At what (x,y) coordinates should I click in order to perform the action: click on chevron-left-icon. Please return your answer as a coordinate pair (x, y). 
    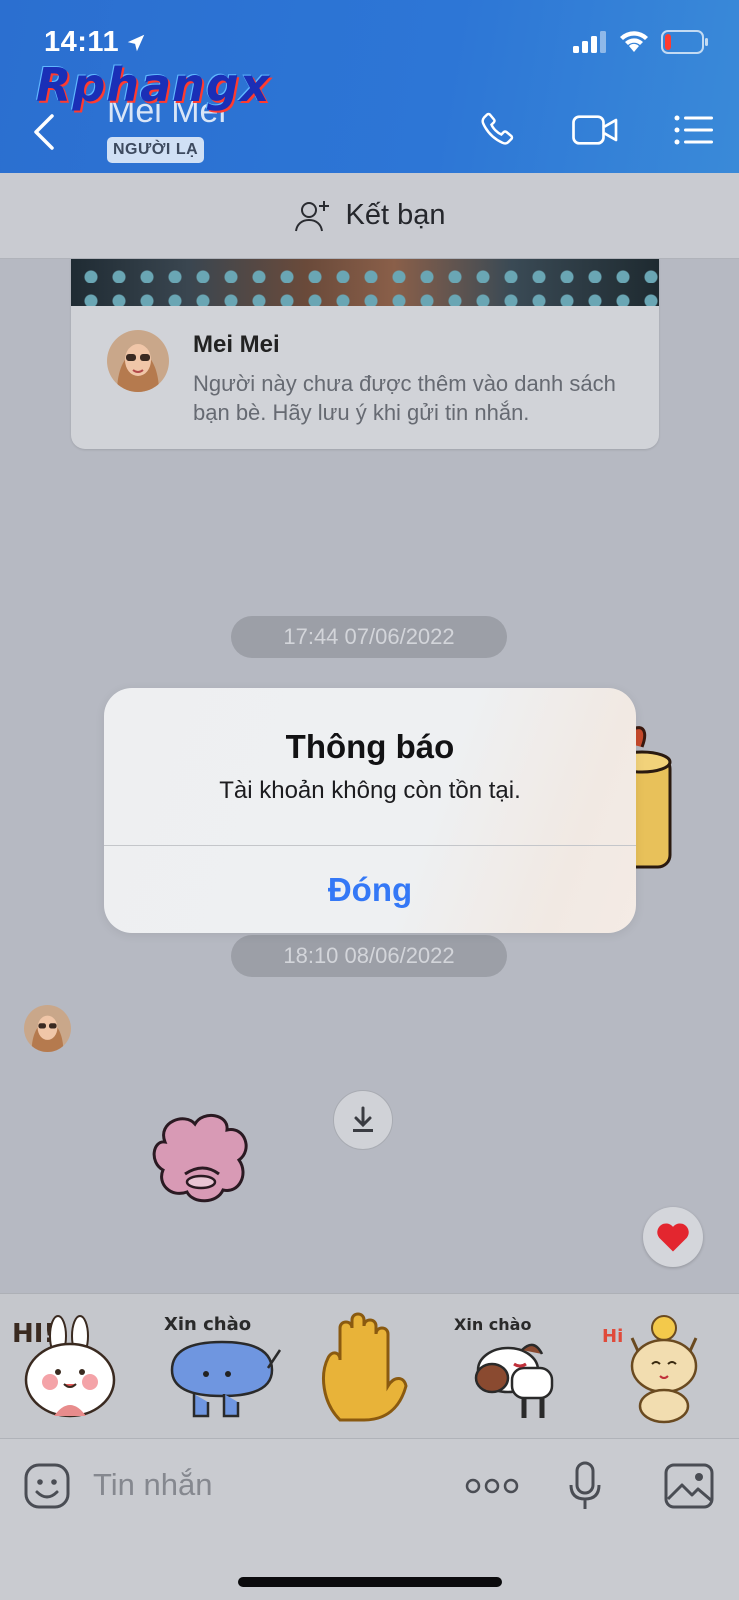
    Looking at the image, I should click on (44, 132).